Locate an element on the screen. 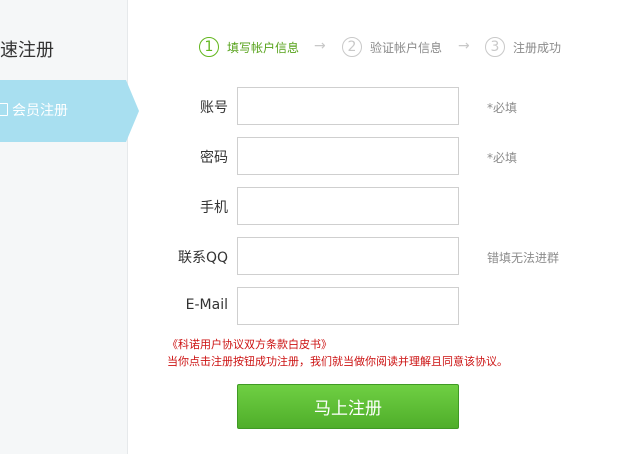  sidebar-item-member-register: 会员注册 is located at coordinates (69, 111).